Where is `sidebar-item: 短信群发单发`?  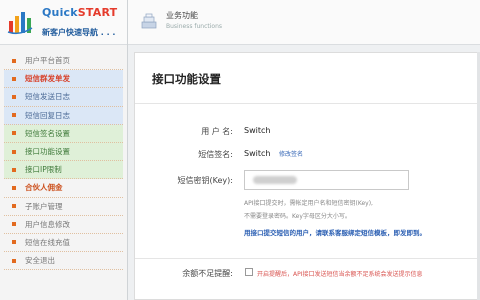 sidebar-item: 短信群发单发 is located at coordinates (63, 79).